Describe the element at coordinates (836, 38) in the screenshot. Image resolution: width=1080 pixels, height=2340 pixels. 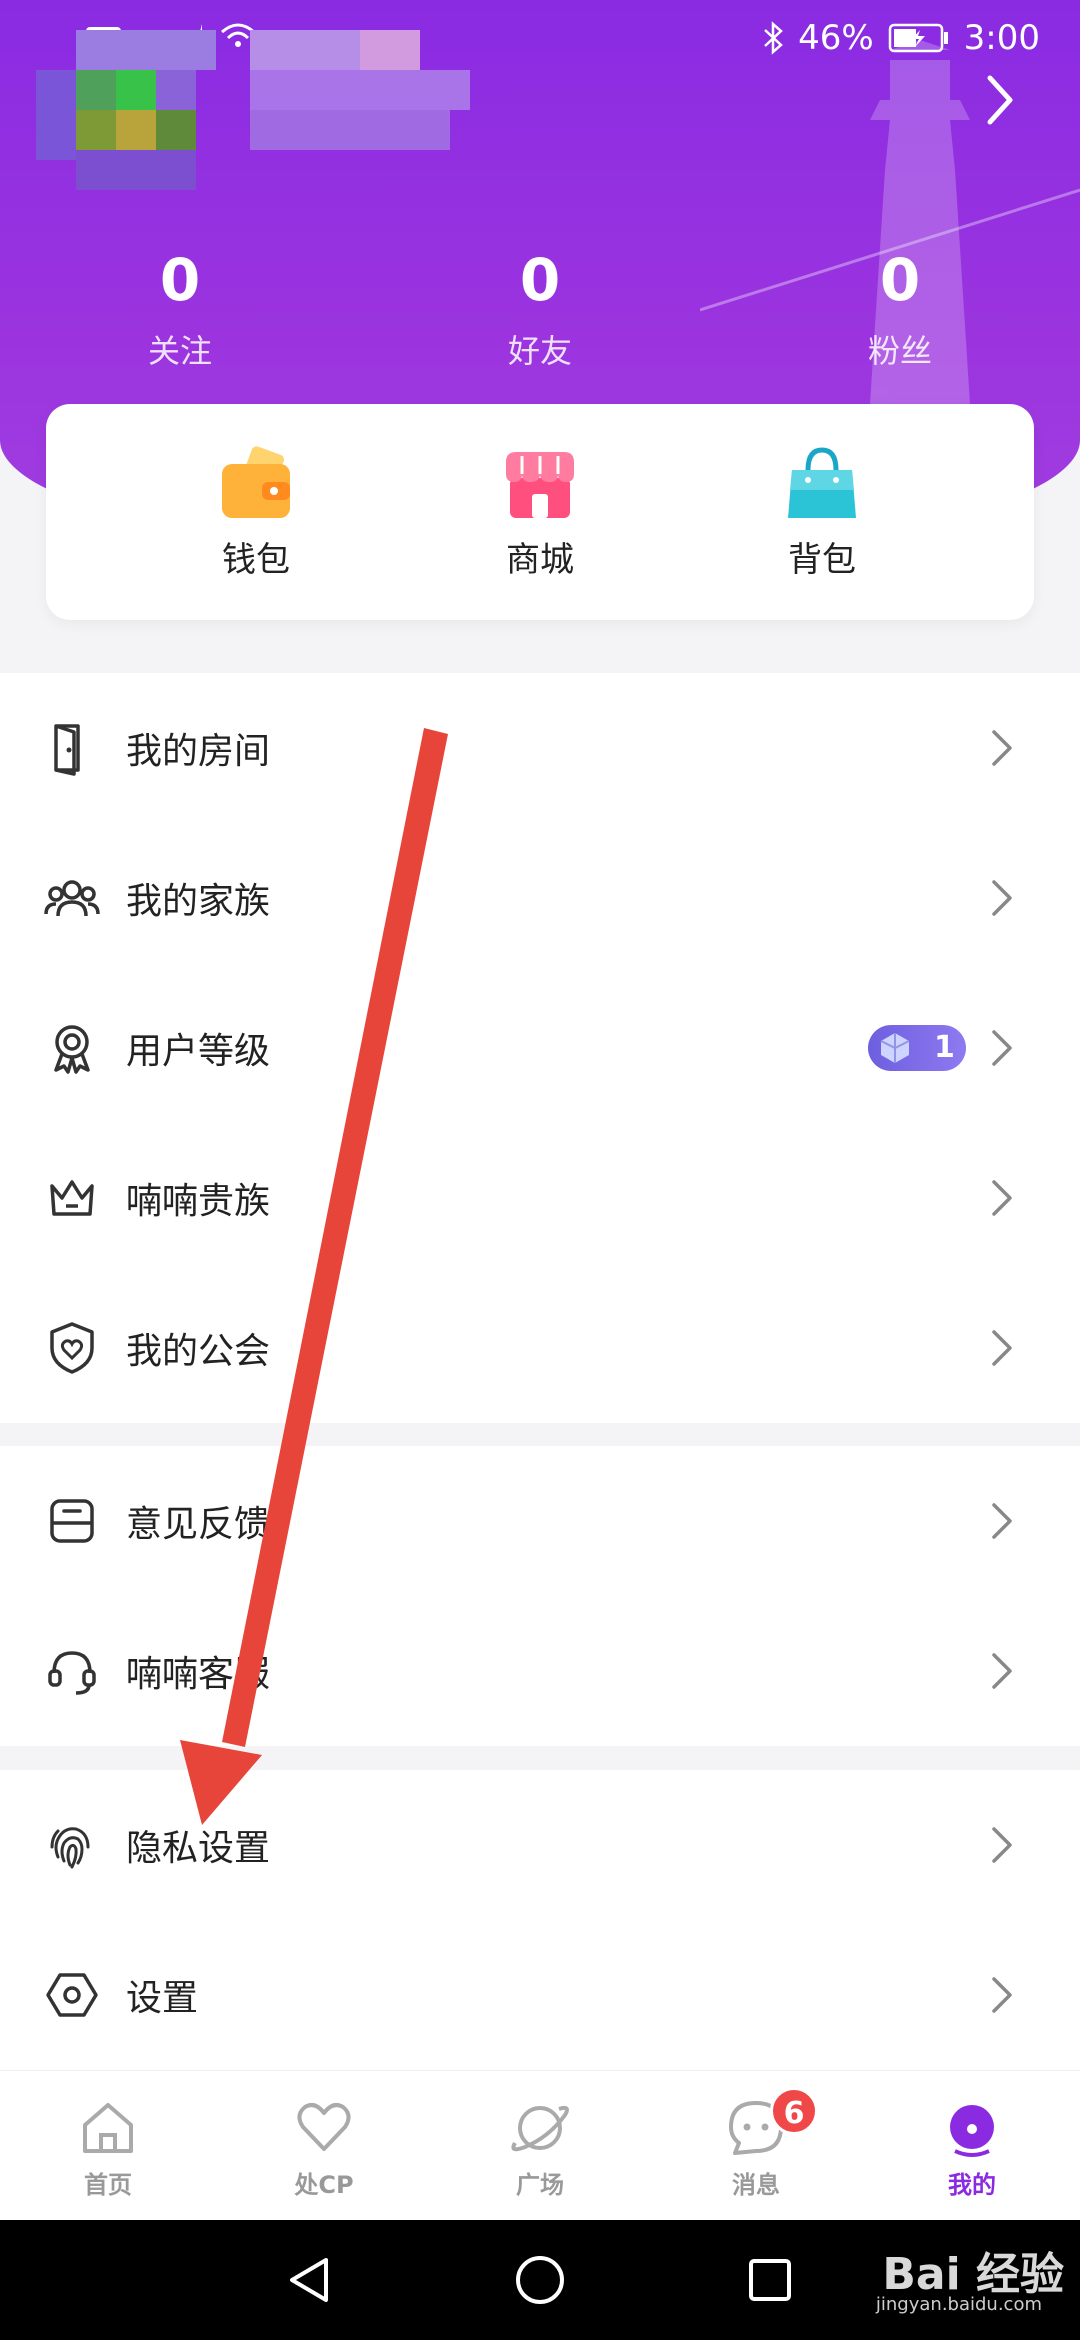
I see `battery-percent: 46%` at that location.